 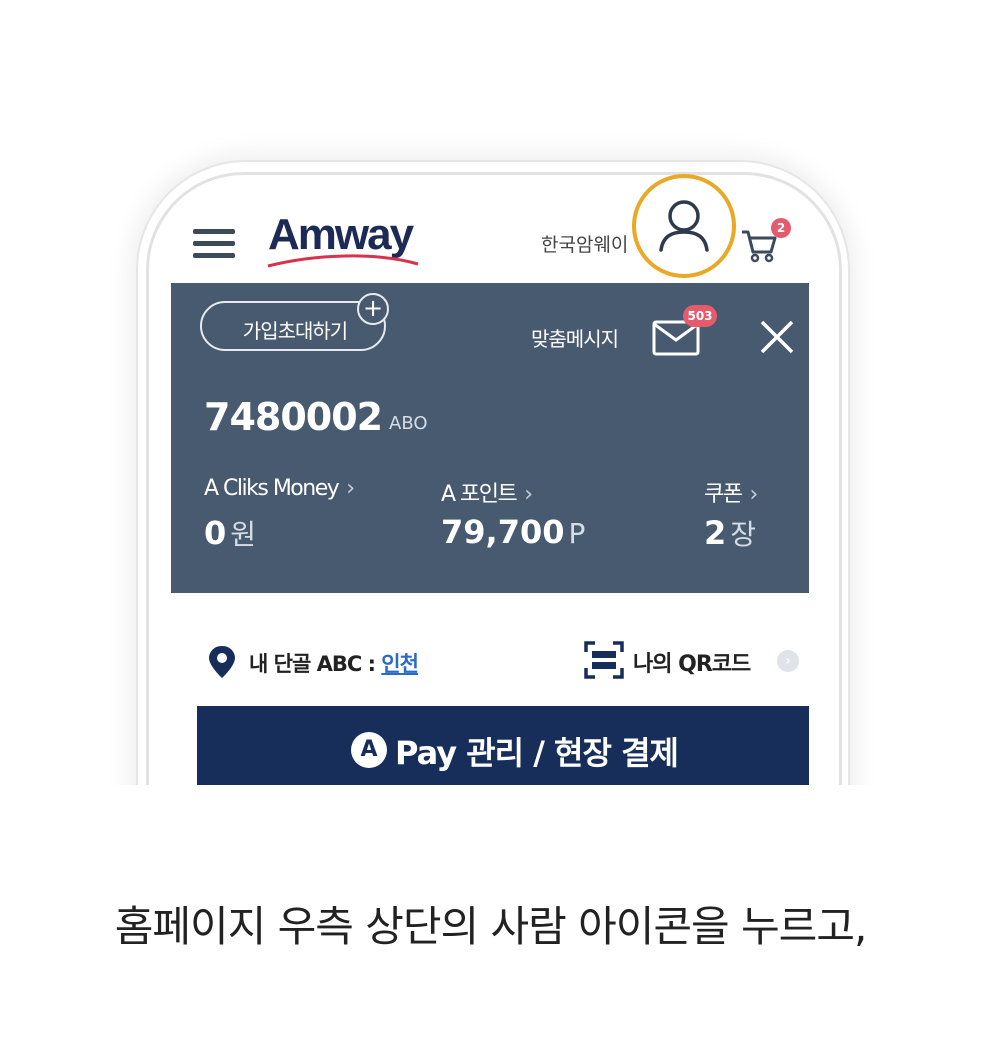 I want to click on stat-value: 79,700, so click(x=503, y=532).